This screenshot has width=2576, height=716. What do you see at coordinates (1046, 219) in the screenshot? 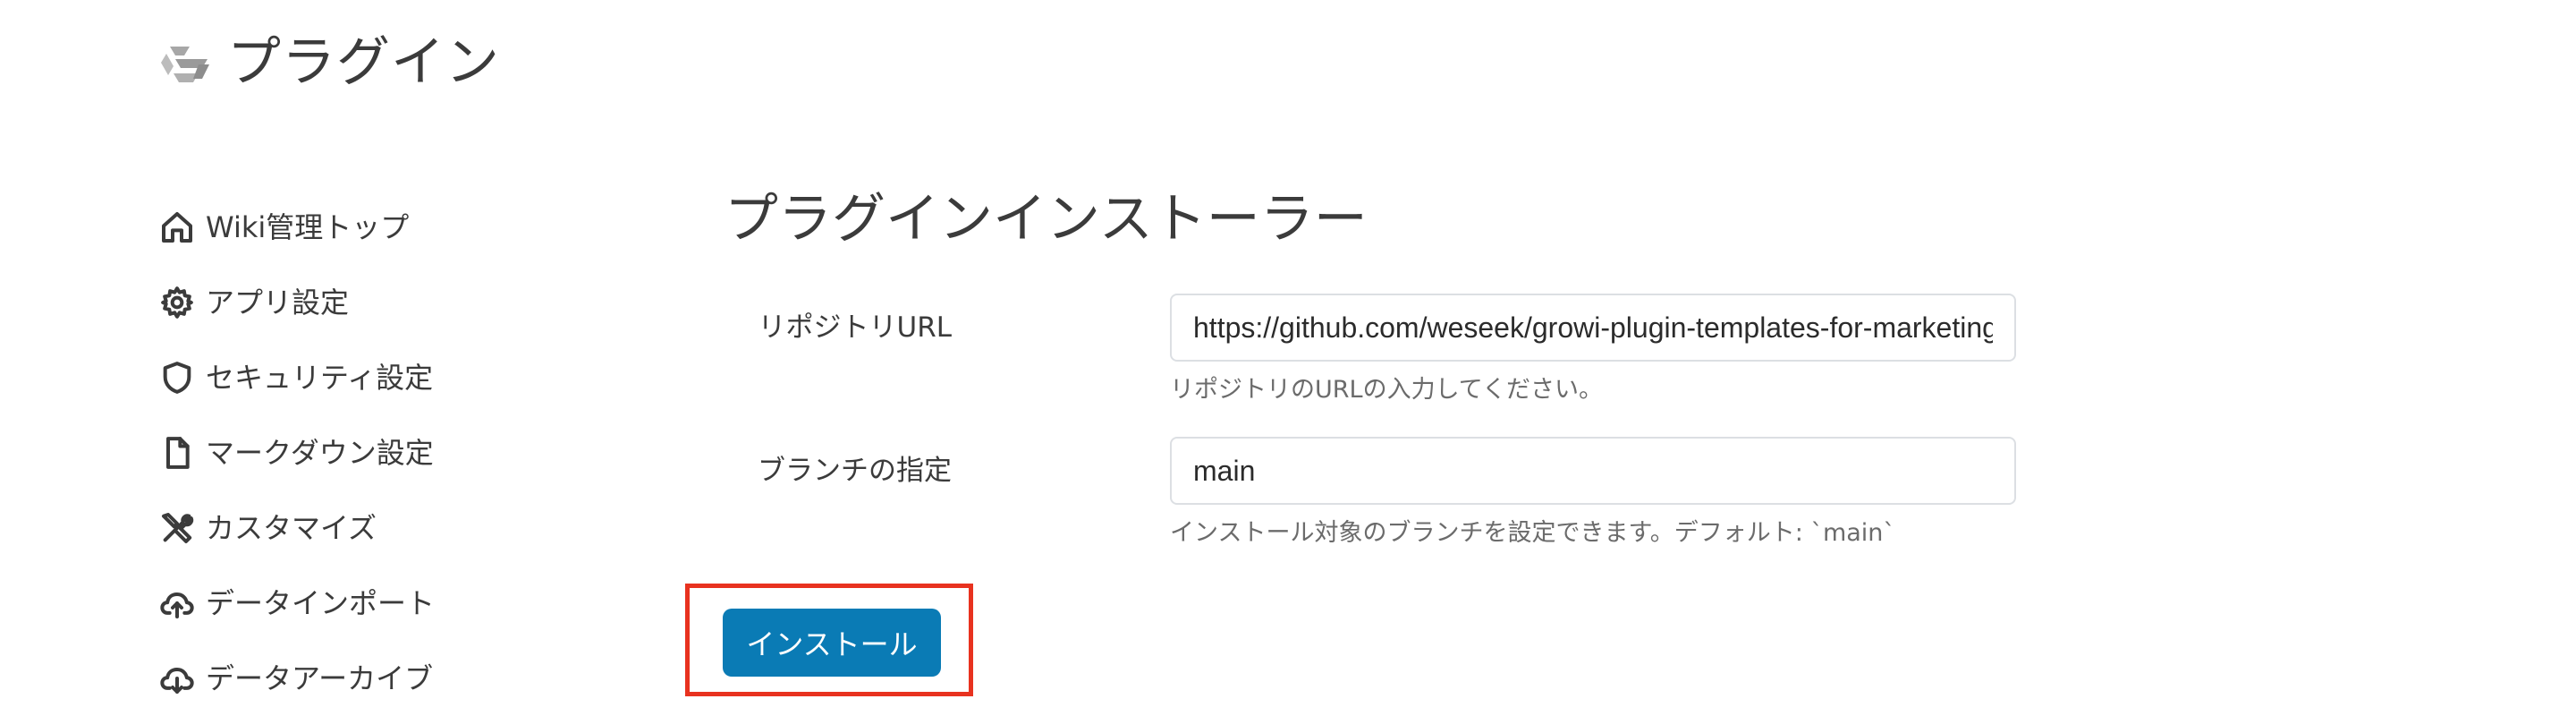
I see `section-title: プラグインインストーラー` at bounding box center [1046, 219].